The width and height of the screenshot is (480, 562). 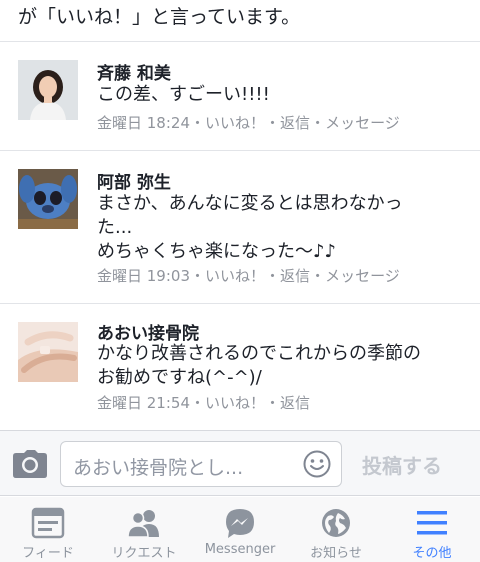 I want to click on comment-author: 斉藤 和美, so click(x=134, y=71).